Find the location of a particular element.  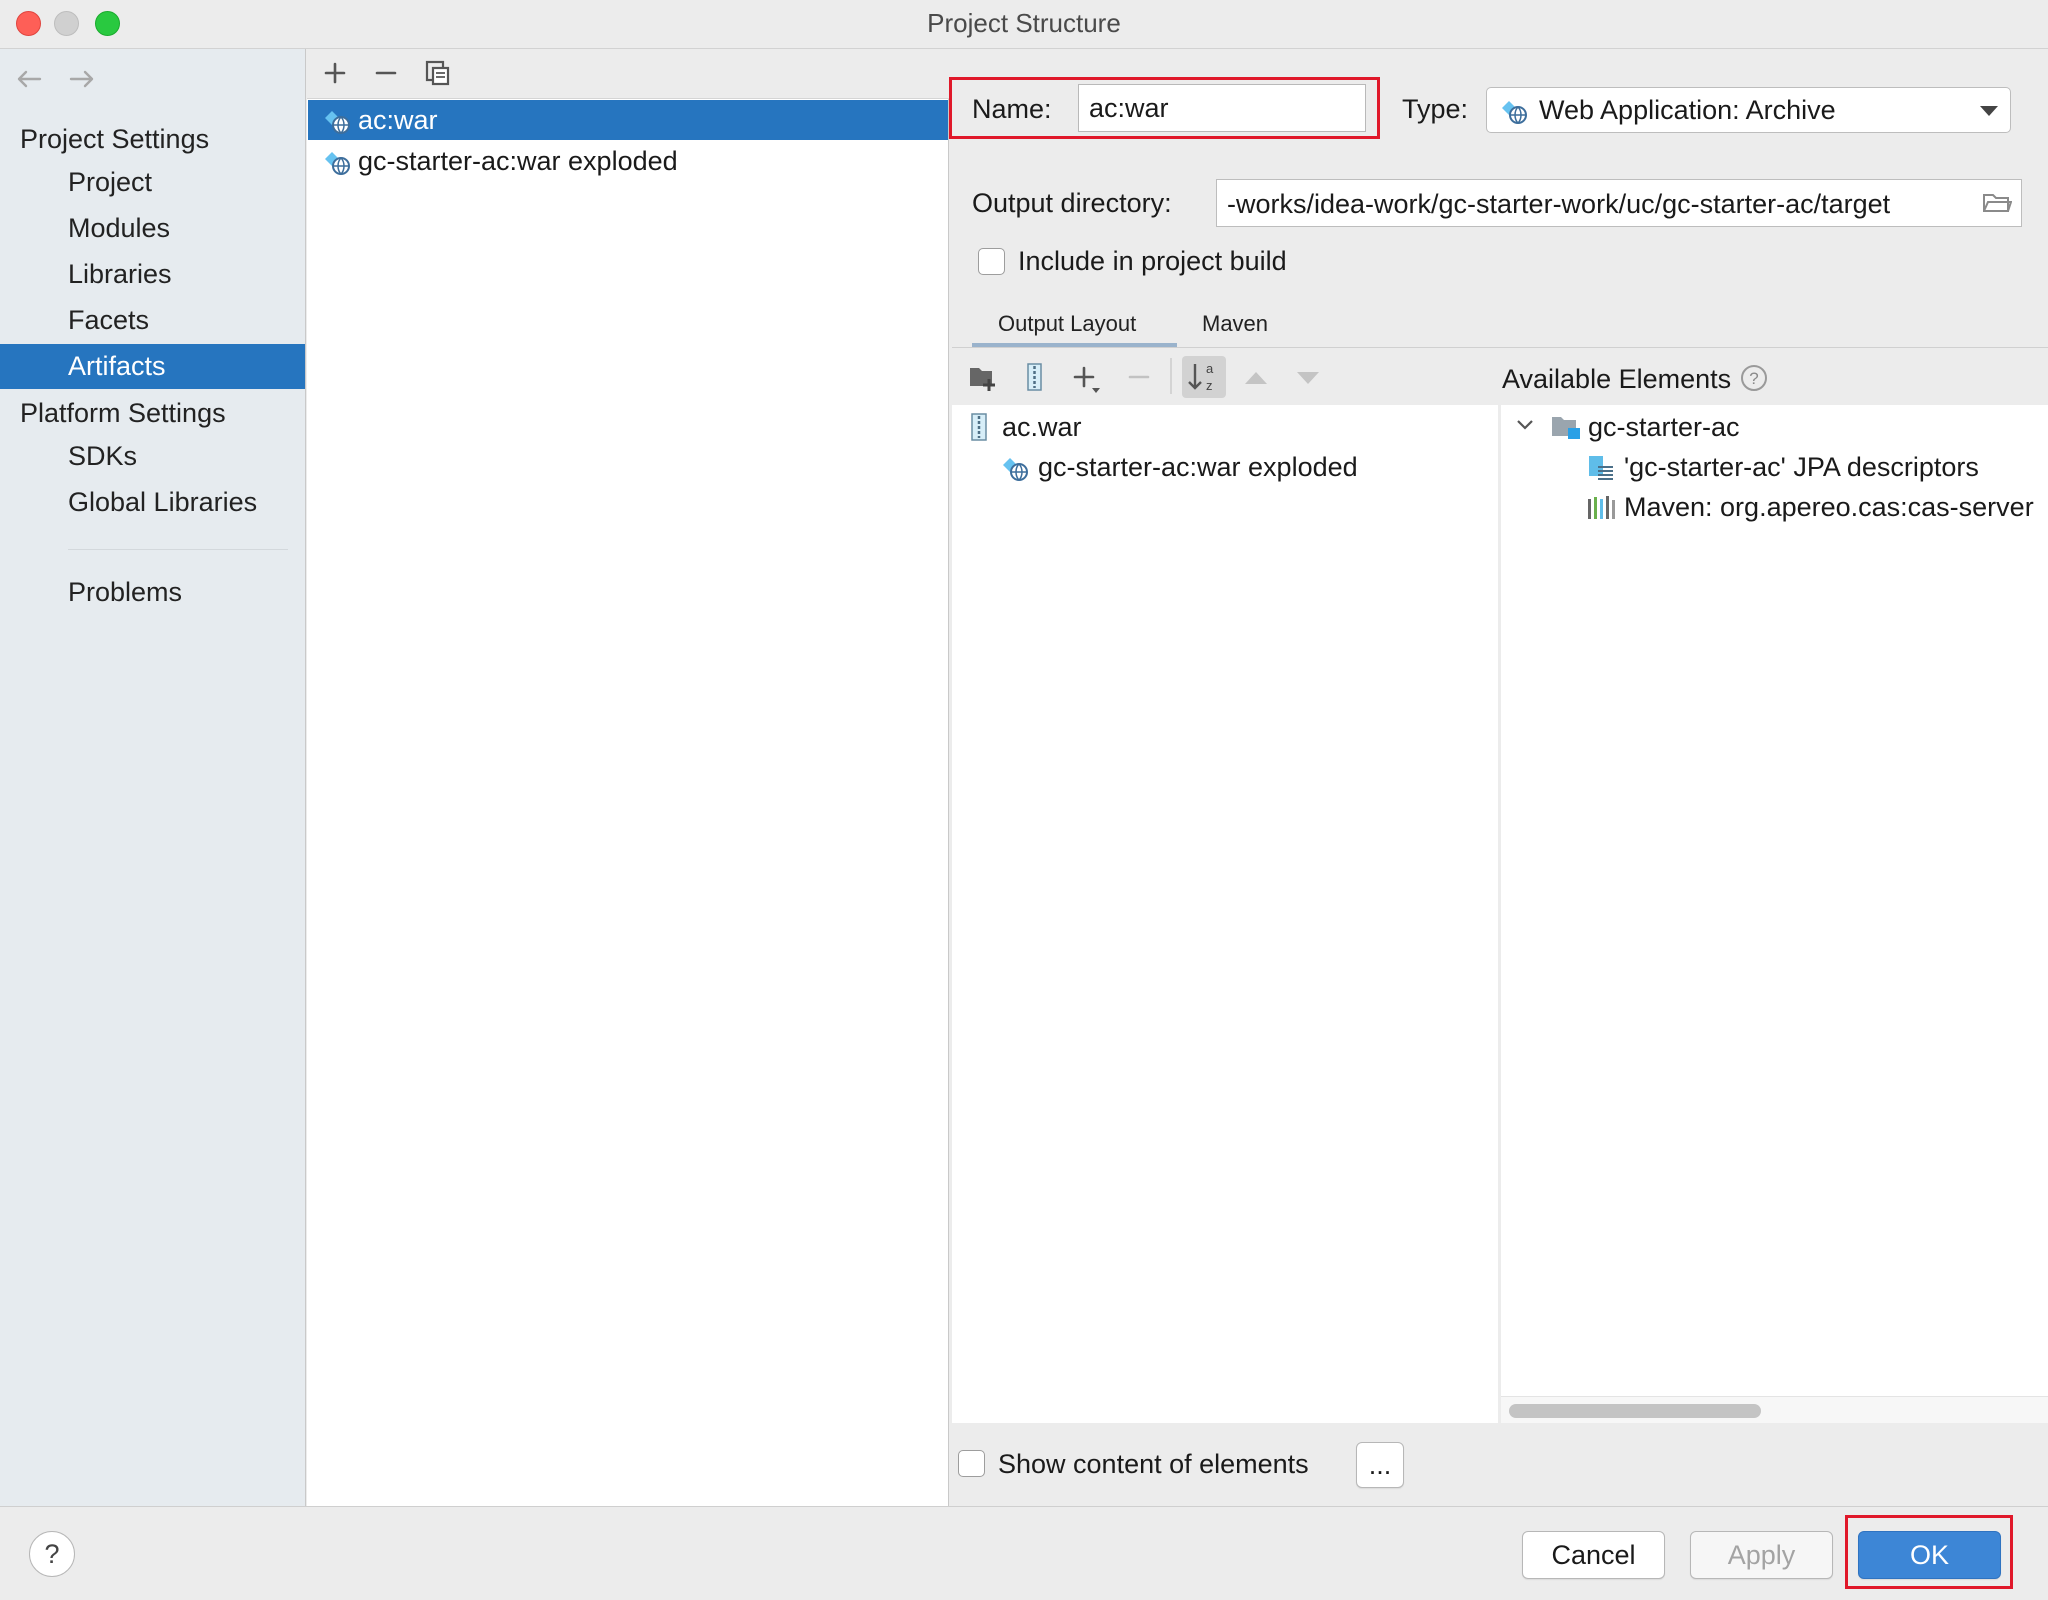

sort-alpha-icon: az is located at coordinates (1204, 377).